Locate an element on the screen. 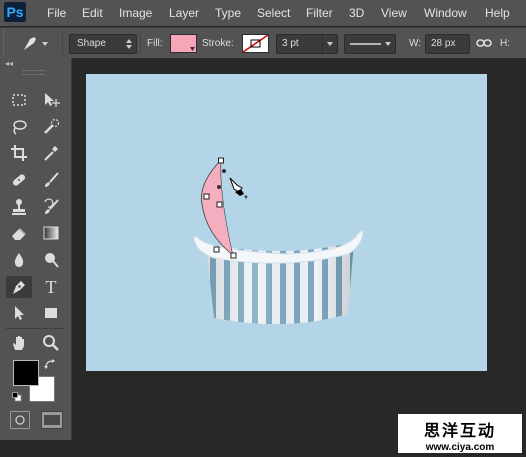  tools-divider is located at coordinates (35, 328).